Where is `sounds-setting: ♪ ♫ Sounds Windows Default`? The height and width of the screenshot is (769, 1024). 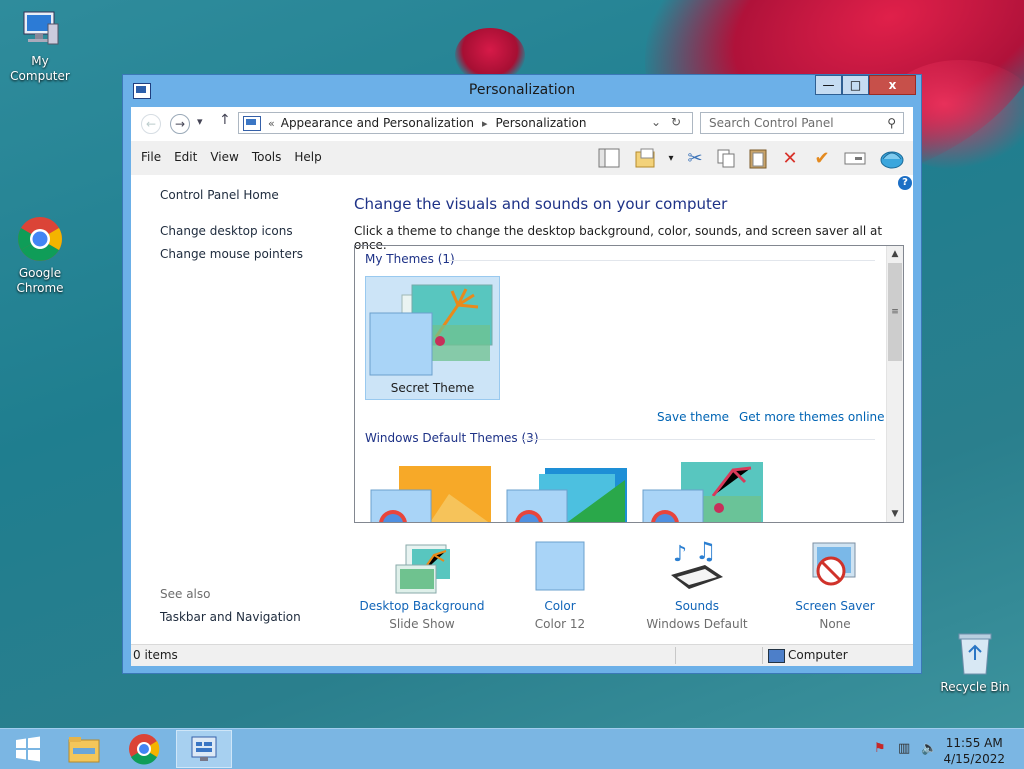
sounds-setting: ♪ ♫ Sounds Windows Default is located at coordinates (697, 584).